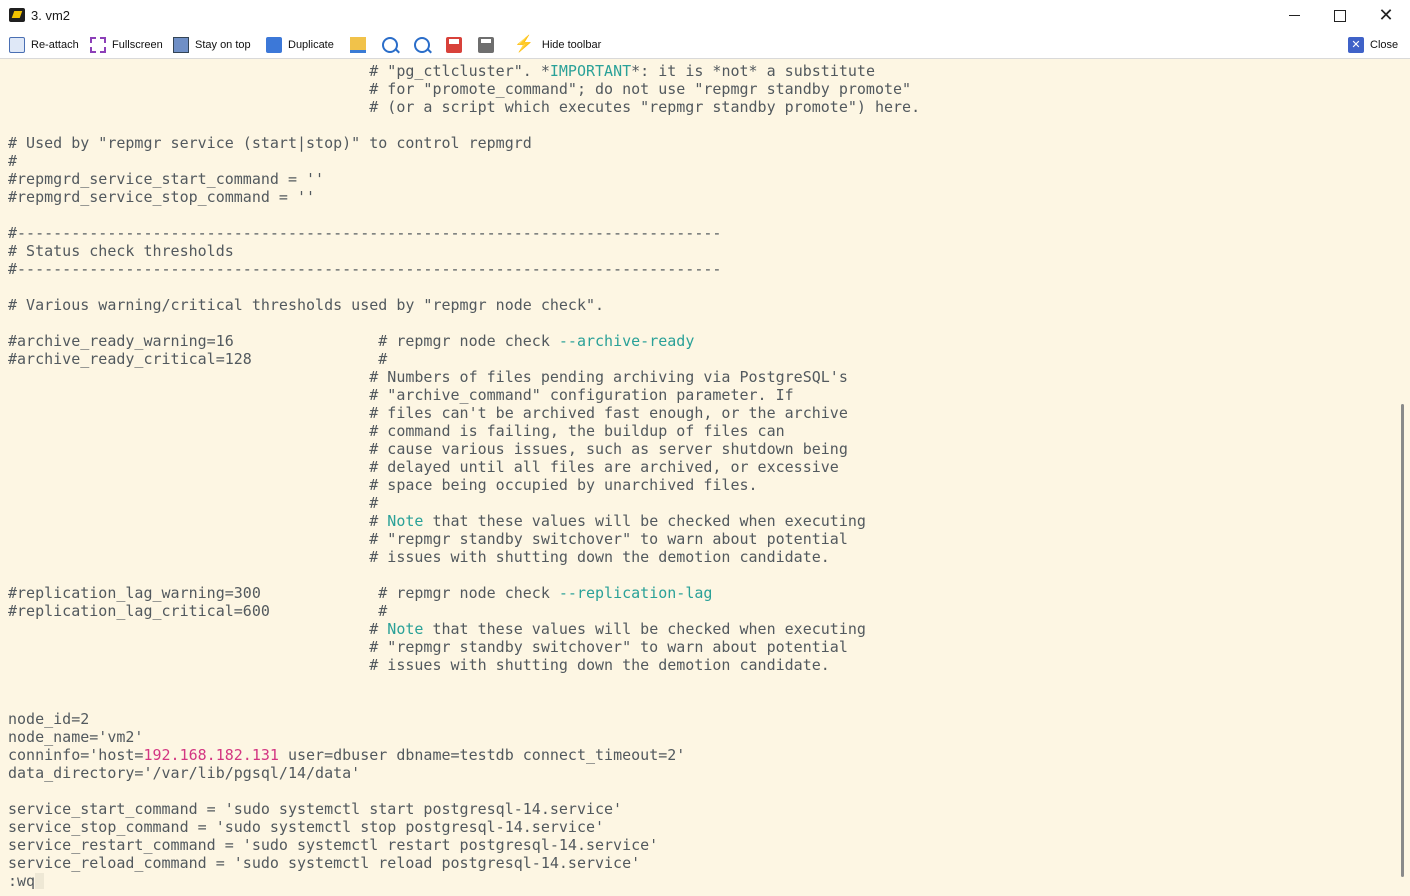  What do you see at coordinates (571, 45) in the screenshot?
I see `hide-toolbar-label: Hide toolbar` at bounding box center [571, 45].